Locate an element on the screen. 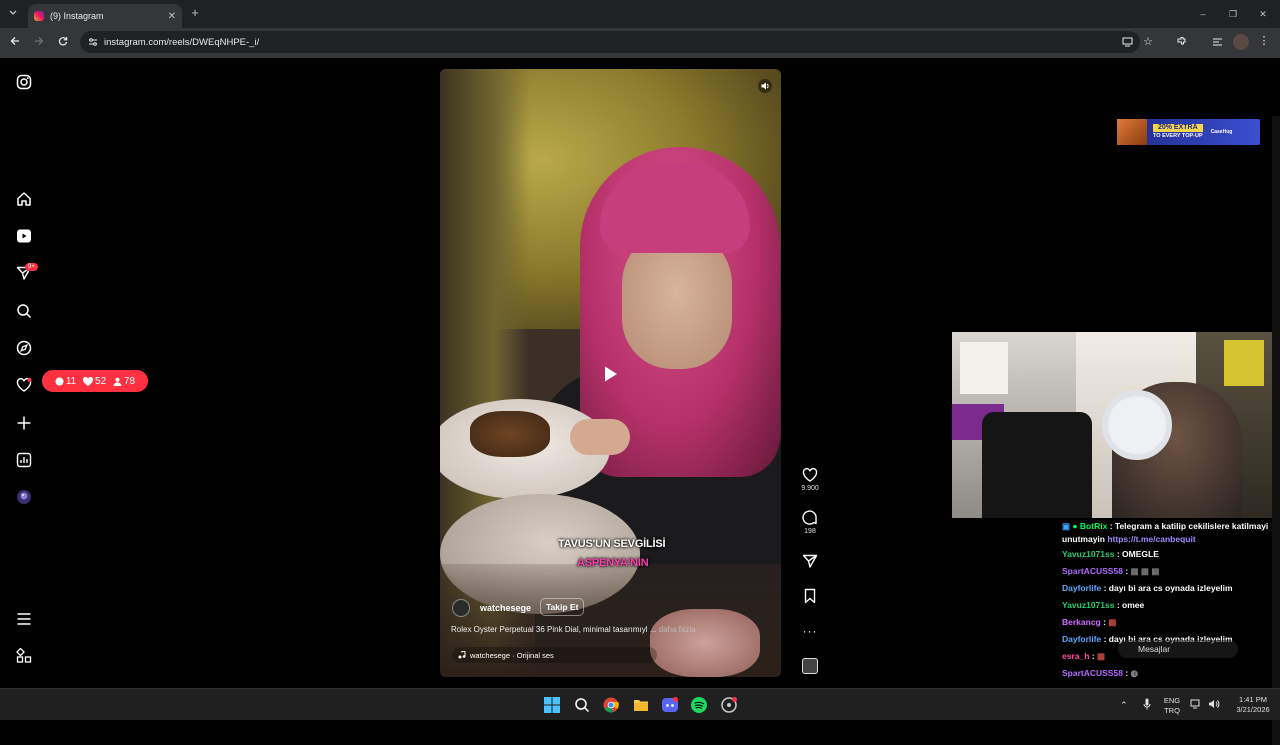  new-tab-button: + is located at coordinates (195, 13).